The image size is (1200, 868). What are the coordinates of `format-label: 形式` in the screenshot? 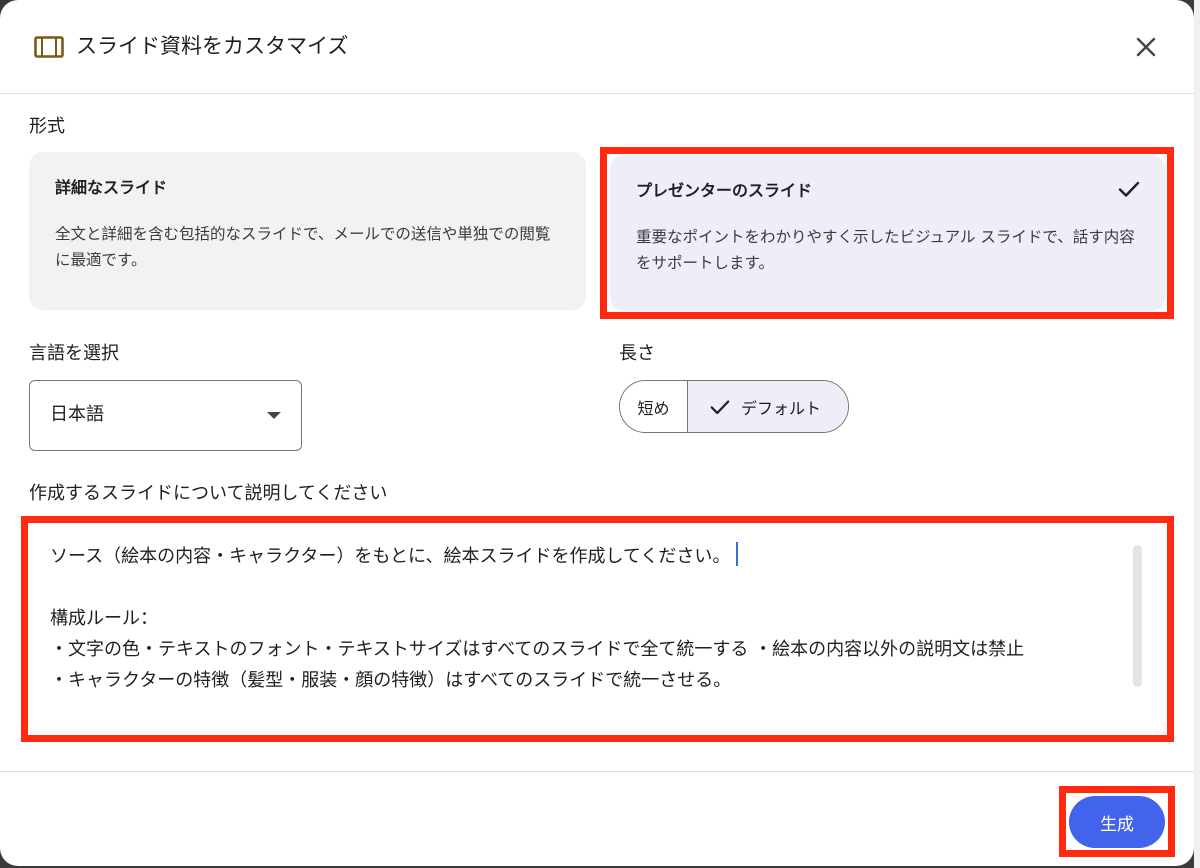 It's located at (47, 126).